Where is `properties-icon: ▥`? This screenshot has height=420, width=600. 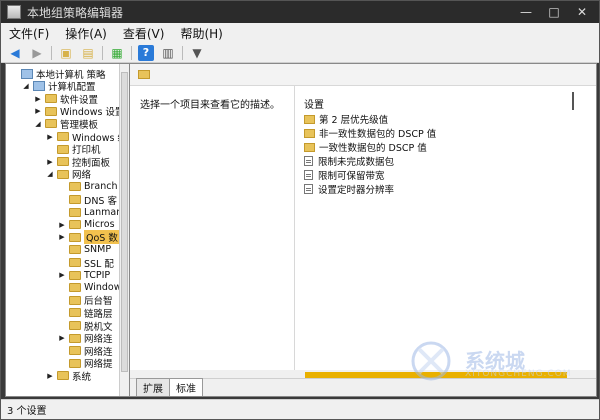 properties-icon: ▥ is located at coordinates (168, 53).